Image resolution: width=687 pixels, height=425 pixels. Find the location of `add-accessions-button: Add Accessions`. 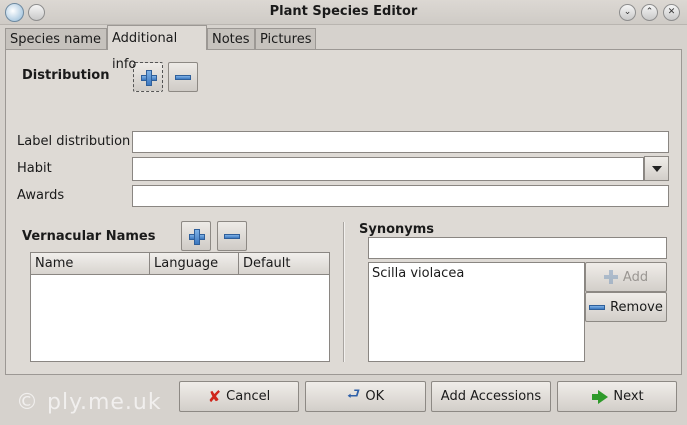

add-accessions-button: Add Accessions is located at coordinates (491, 396).